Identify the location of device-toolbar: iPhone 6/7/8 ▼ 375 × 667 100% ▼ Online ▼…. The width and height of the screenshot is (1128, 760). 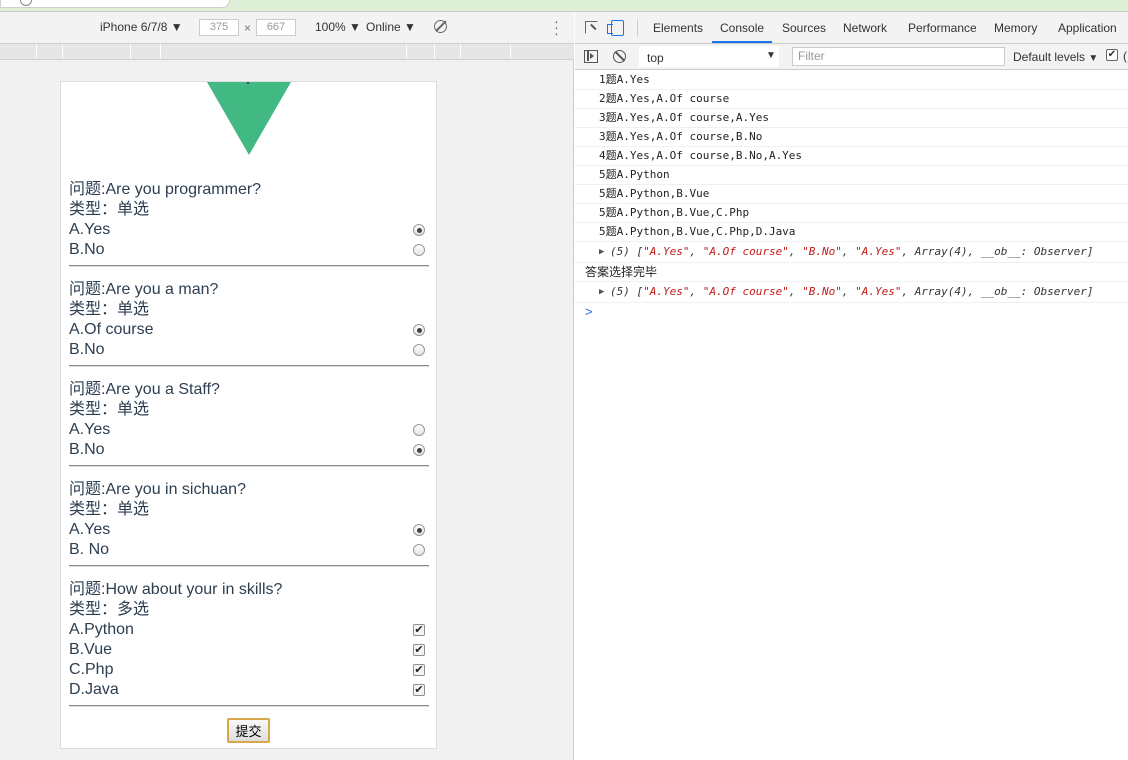
(287, 27).